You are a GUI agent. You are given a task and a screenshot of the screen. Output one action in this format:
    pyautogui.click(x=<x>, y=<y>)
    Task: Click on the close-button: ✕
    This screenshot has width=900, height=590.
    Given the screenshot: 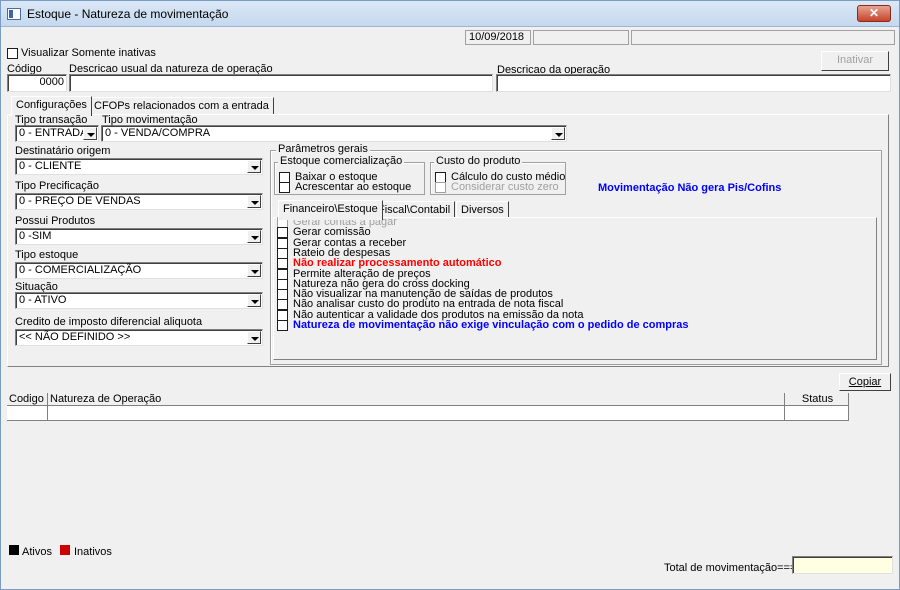 What is the action you would take?
    pyautogui.click(x=874, y=13)
    